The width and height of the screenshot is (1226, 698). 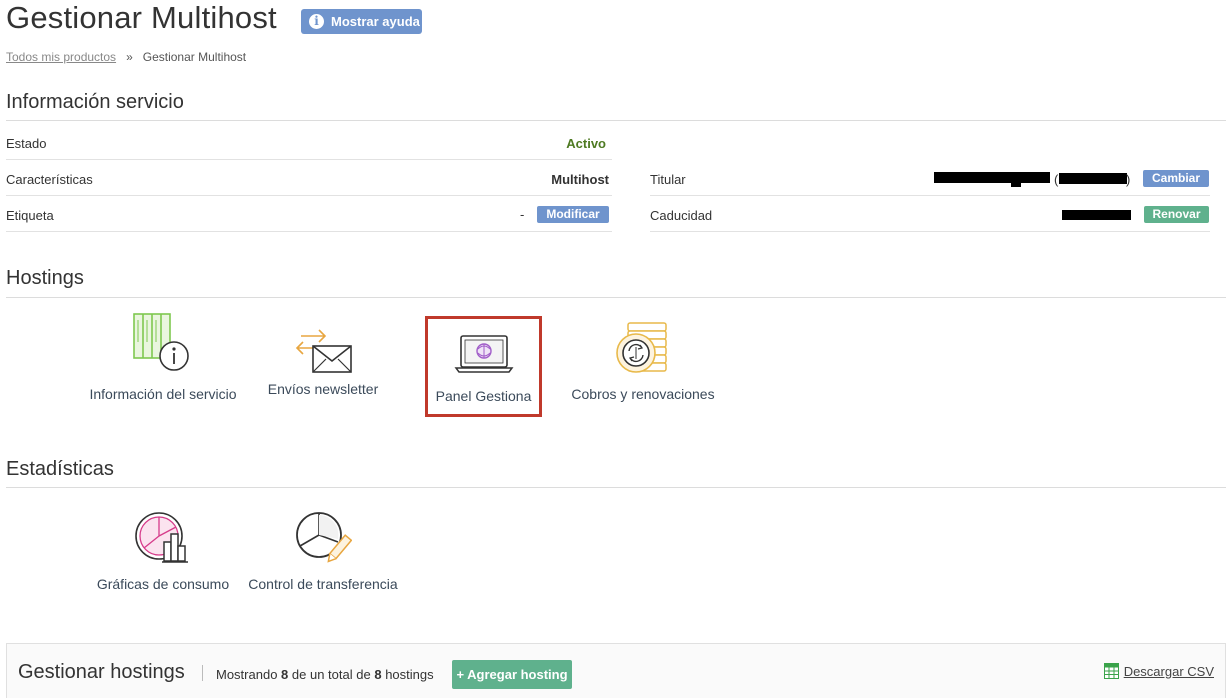 I want to click on etiqueta-value: -, so click(x=522, y=214).